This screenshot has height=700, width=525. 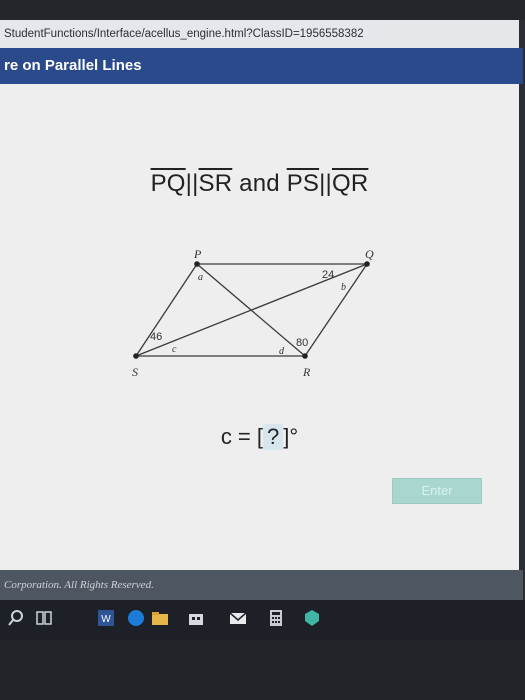 What do you see at coordinates (369, 254) in the screenshot?
I see `vertex-q-label: Q` at bounding box center [369, 254].